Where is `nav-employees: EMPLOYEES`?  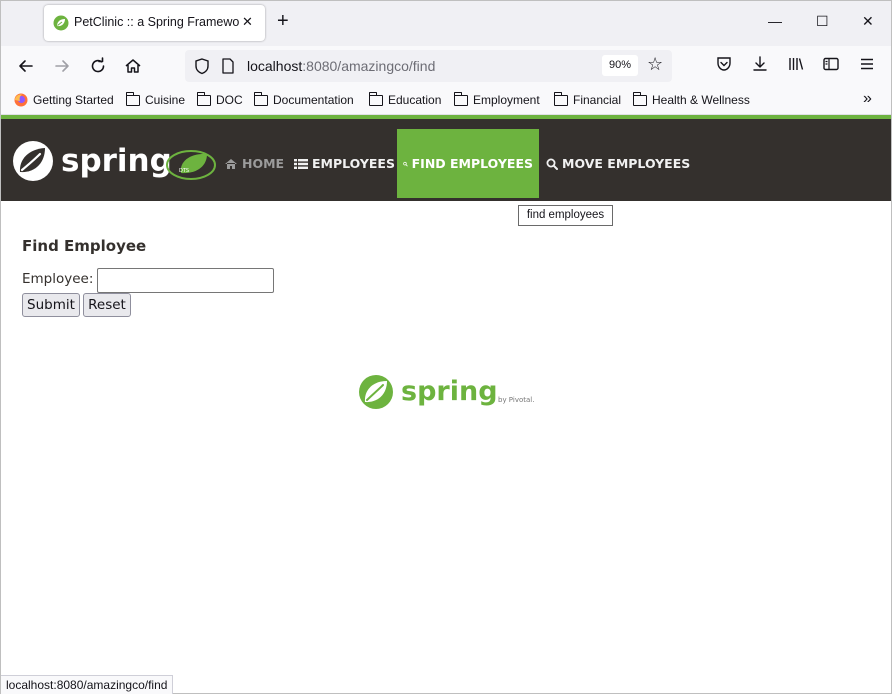 nav-employees: EMPLOYEES is located at coordinates (344, 163).